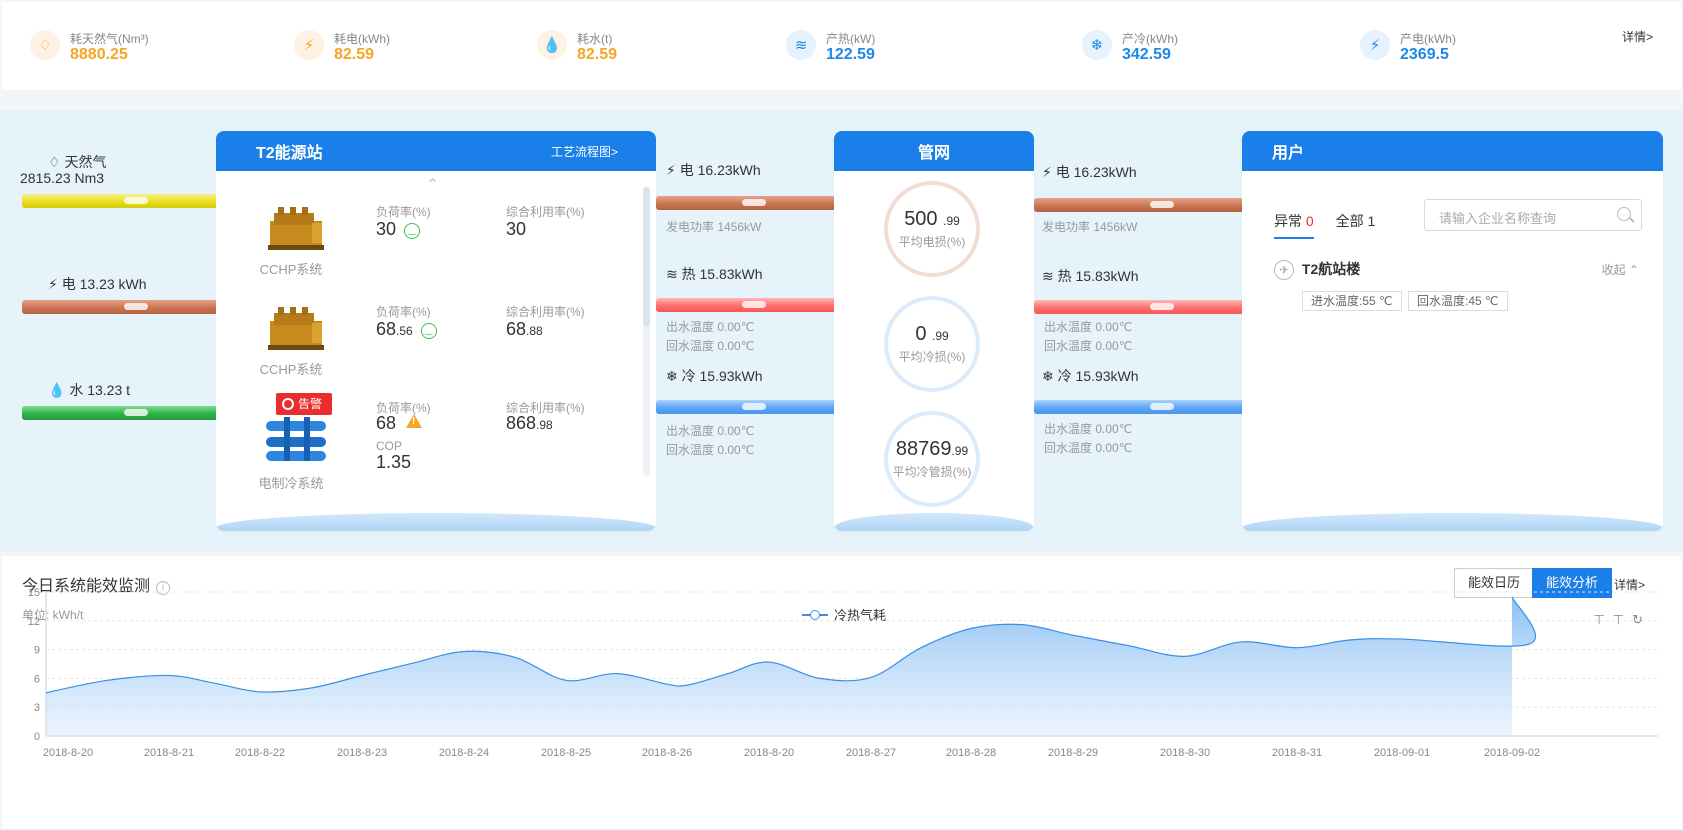 The height and width of the screenshot is (830, 1683). What do you see at coordinates (97, 284) in the screenshot?
I see `elec-source-label: ⚡ 电 13.23 kWh` at bounding box center [97, 284].